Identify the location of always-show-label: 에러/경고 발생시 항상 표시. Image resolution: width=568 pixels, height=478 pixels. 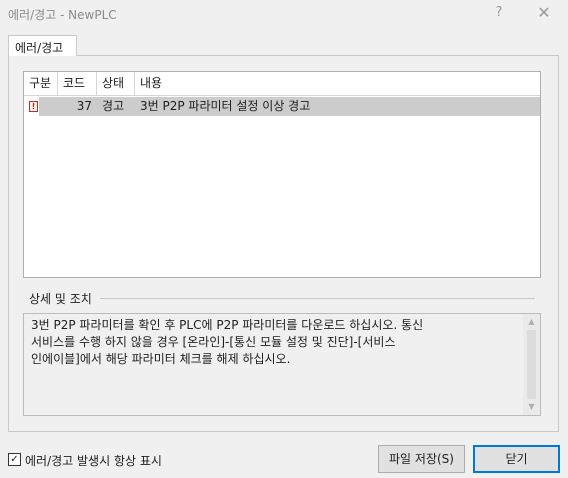
(93, 461).